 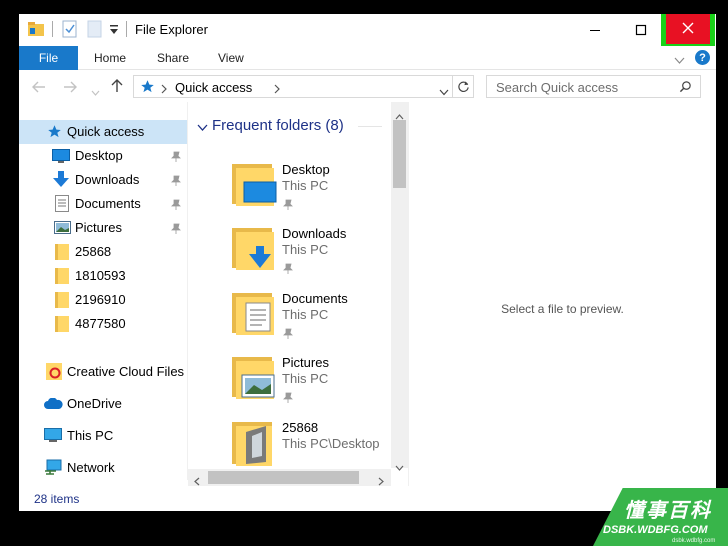 What do you see at coordinates (117, 88) in the screenshot?
I see `up-icon` at bounding box center [117, 88].